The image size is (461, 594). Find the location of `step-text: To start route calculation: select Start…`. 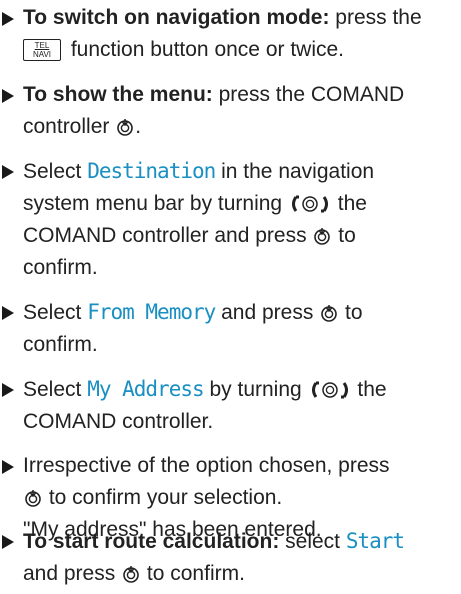

step-text: To start route calculation: select Start… is located at coordinates (239, 557).